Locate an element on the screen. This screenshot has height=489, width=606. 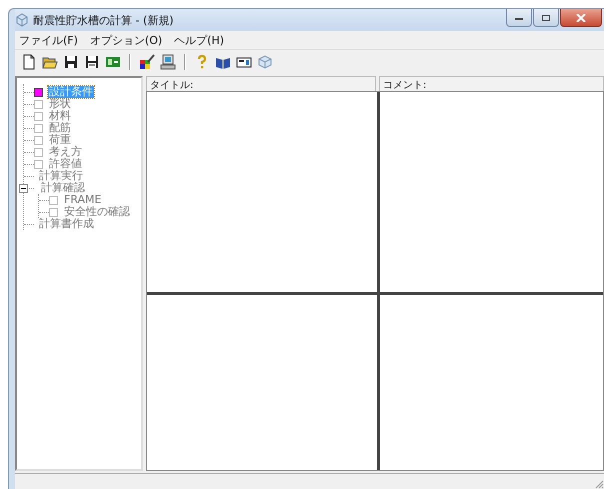
tree-item: 形状 is located at coordinates (60, 104).